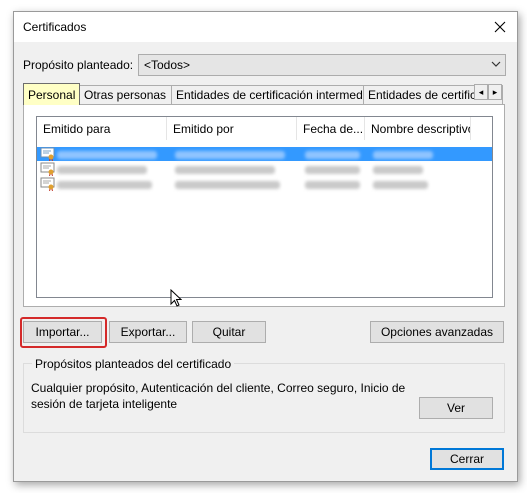 Image resolution: width=527 pixels, height=493 pixels. I want to click on close-window-button, so click(500, 27).